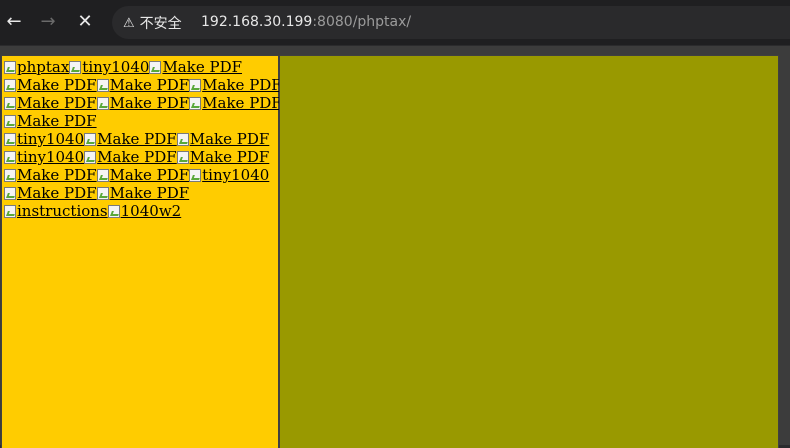 The width and height of the screenshot is (790, 448). Describe the element at coordinates (257, 22) in the screenshot. I see `url-host: 192.168.30.199` at that location.